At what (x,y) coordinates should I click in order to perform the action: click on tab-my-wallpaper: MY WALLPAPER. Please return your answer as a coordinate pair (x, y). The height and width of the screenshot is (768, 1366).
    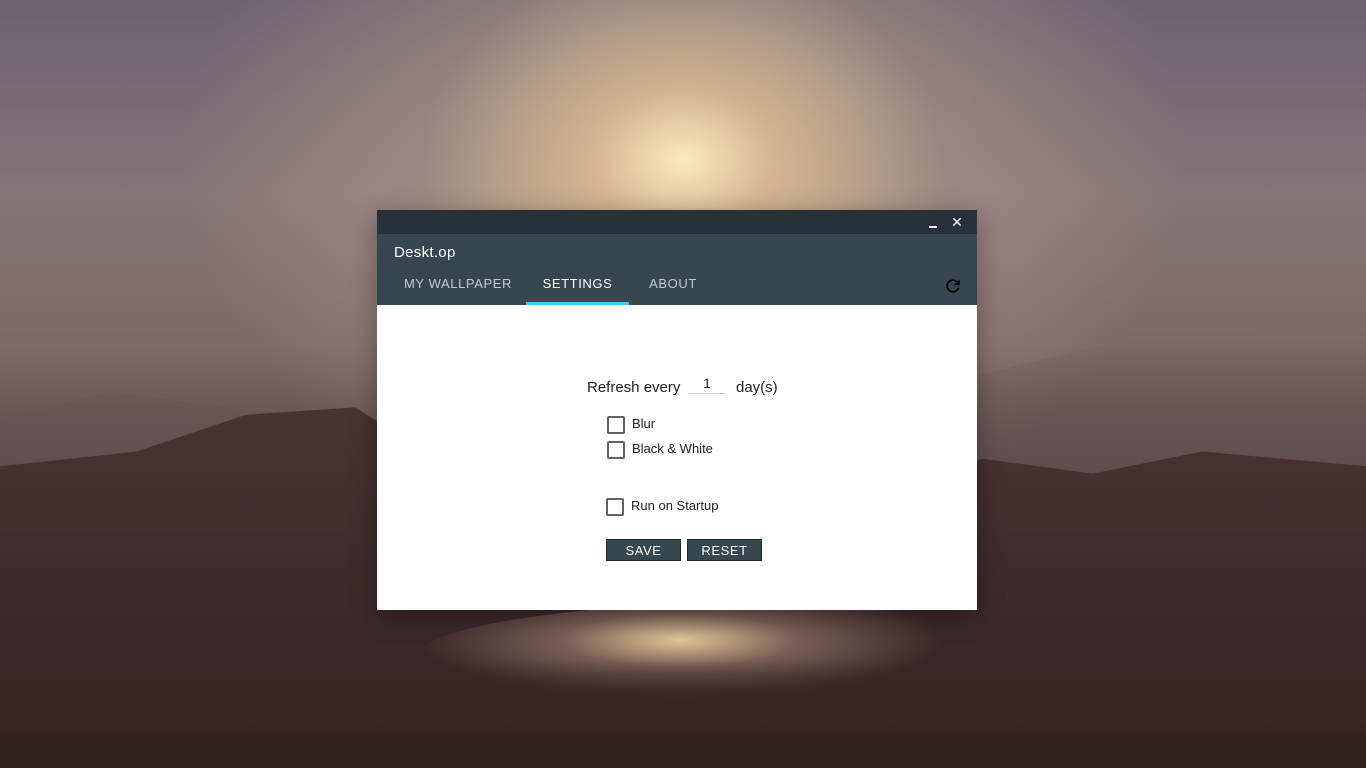
    Looking at the image, I should click on (458, 290).